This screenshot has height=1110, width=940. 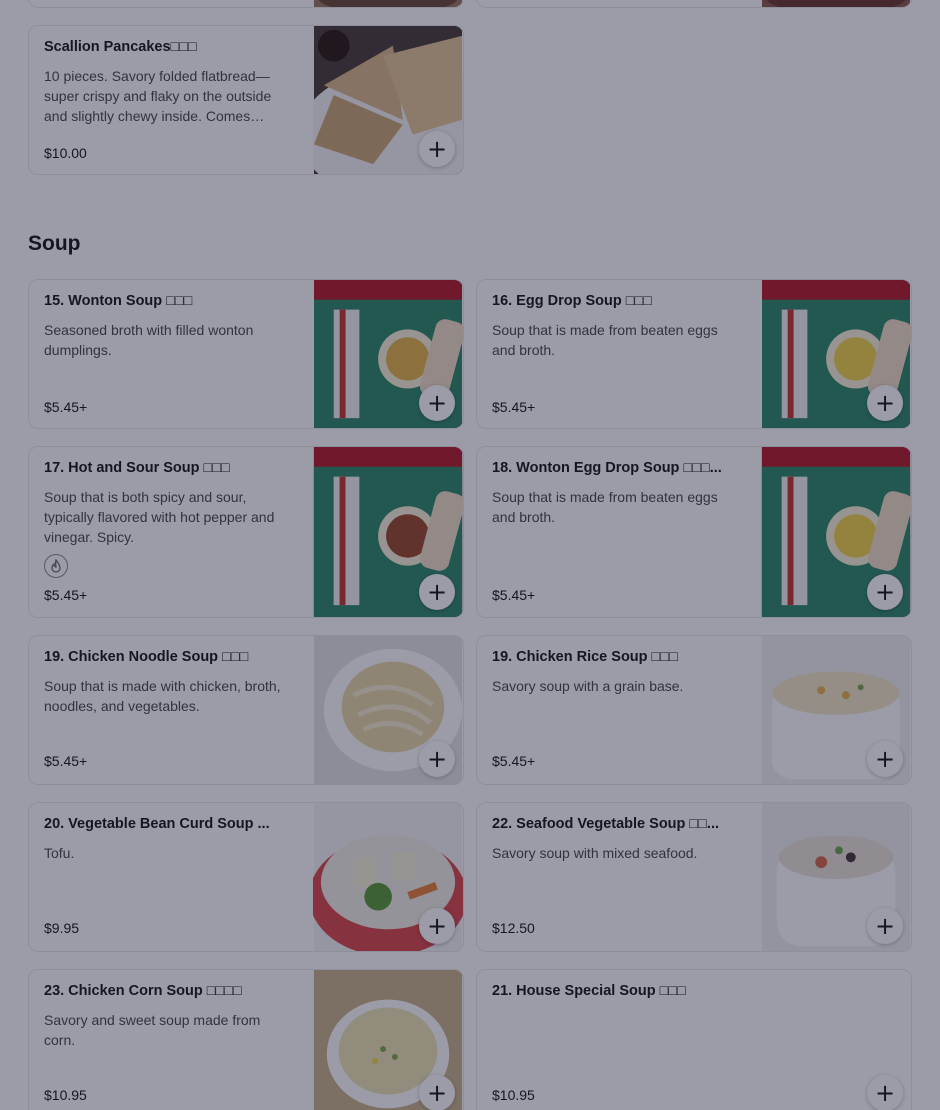 What do you see at coordinates (54, 243) in the screenshot?
I see `section-title: Soup` at bounding box center [54, 243].